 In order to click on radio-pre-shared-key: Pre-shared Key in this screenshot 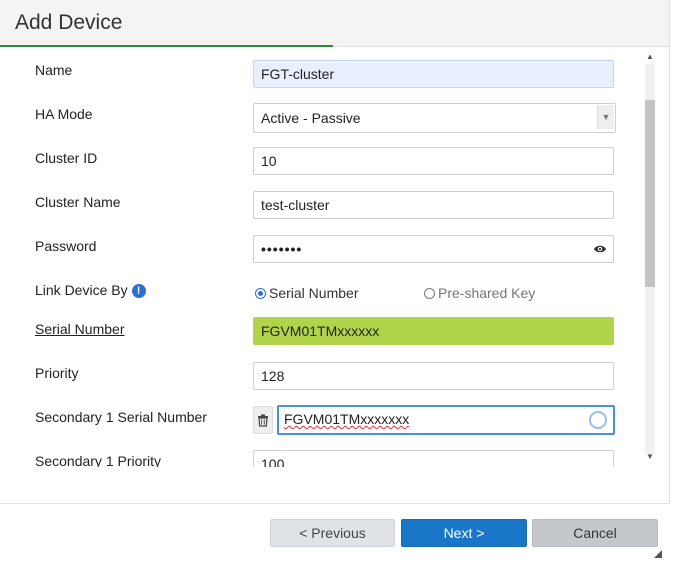, I will do `click(479, 293)`.